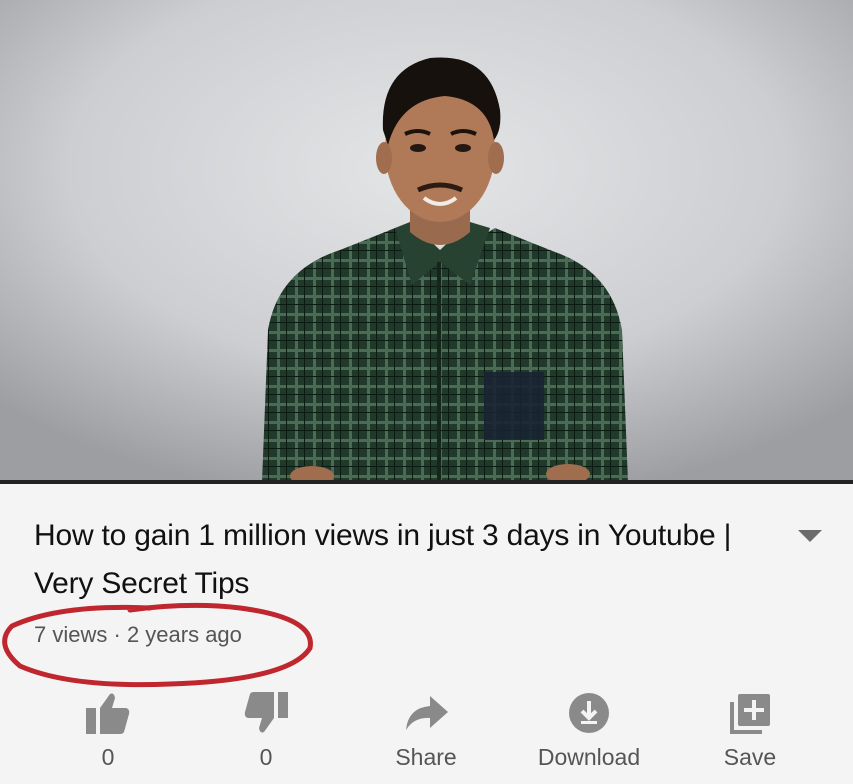 The width and height of the screenshot is (853, 784). Describe the element at coordinates (589, 713) in the screenshot. I see `download-icon` at that location.